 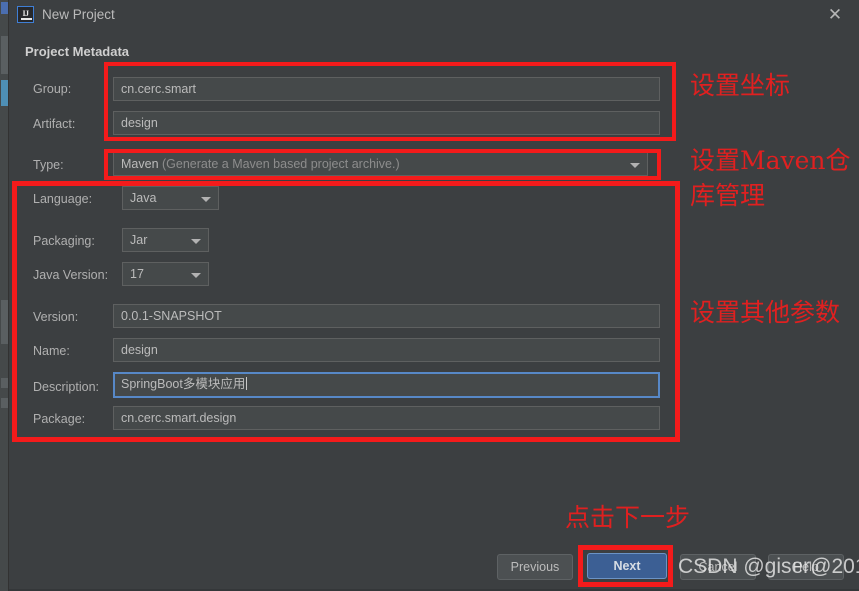 I want to click on dialog-title: New Project, so click(x=78, y=14).